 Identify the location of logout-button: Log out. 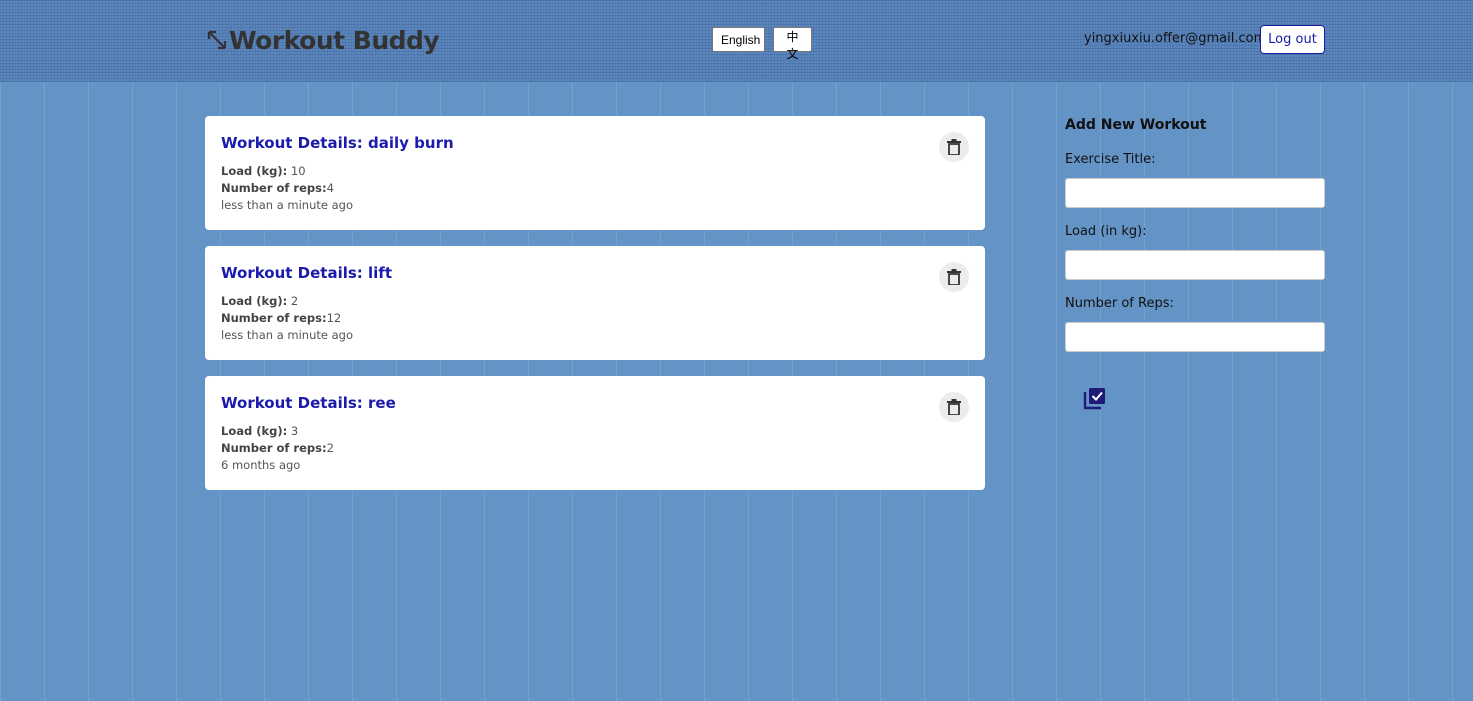
(1292, 39).